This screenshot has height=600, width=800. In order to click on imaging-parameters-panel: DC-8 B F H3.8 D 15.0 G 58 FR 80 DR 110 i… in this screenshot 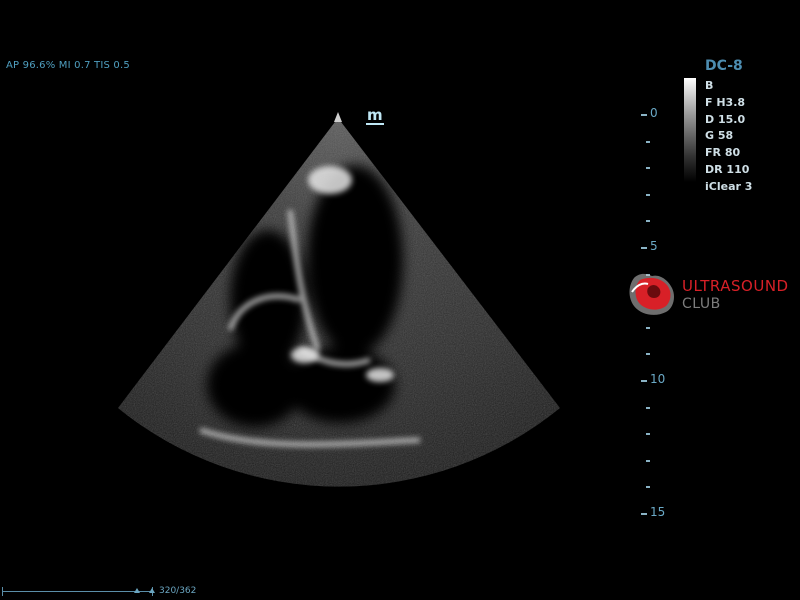, I will do `click(728, 127)`.